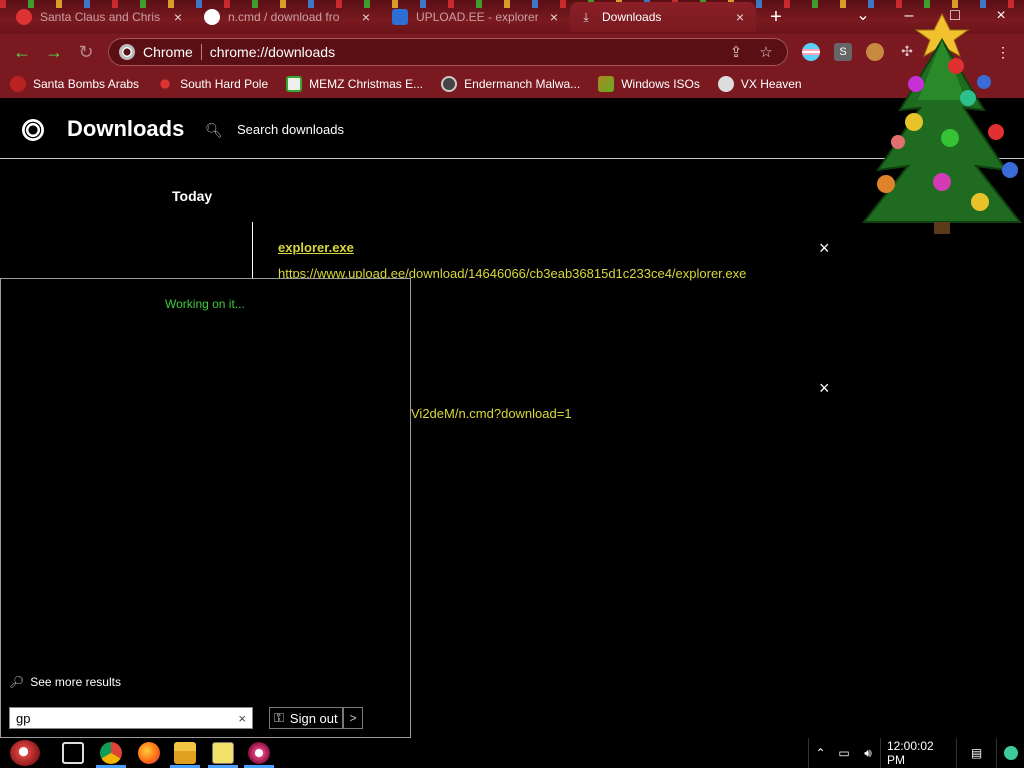 The width and height of the screenshot is (1024, 768). Describe the element at coordinates (149, 753) in the screenshot. I see `firefox-icon` at that location.